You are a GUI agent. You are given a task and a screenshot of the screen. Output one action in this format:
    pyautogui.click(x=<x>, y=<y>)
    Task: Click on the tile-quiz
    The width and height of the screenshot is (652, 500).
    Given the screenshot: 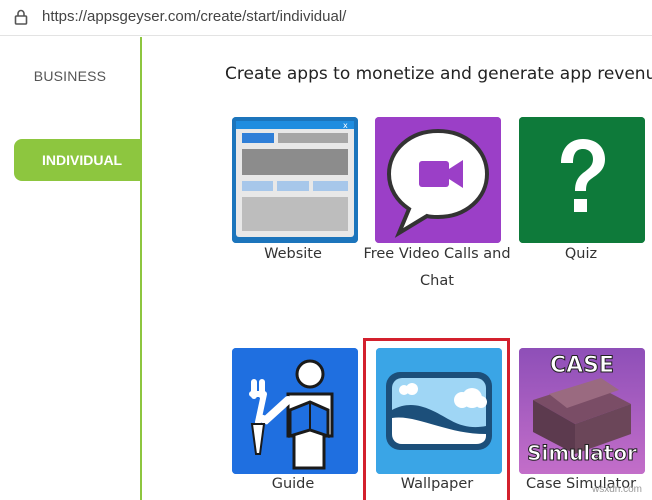 What is the action you would take?
    pyautogui.click(x=582, y=180)
    